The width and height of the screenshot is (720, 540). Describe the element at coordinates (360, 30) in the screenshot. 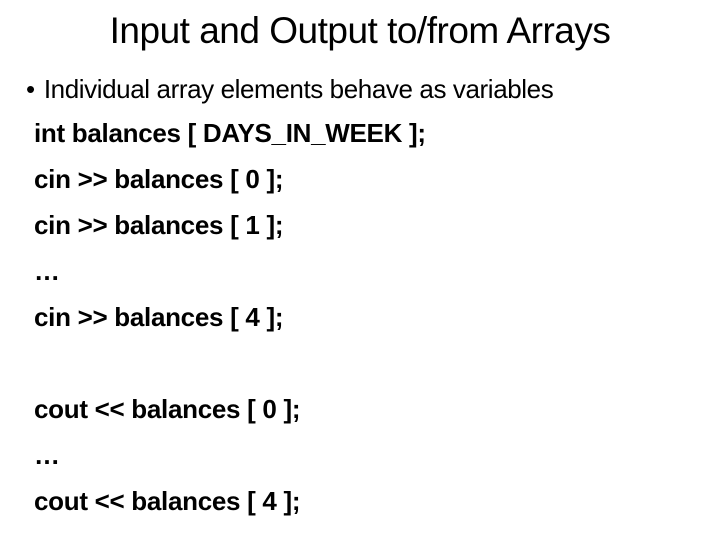

I see `slide-title: Input and Output to/from Arrays` at that location.